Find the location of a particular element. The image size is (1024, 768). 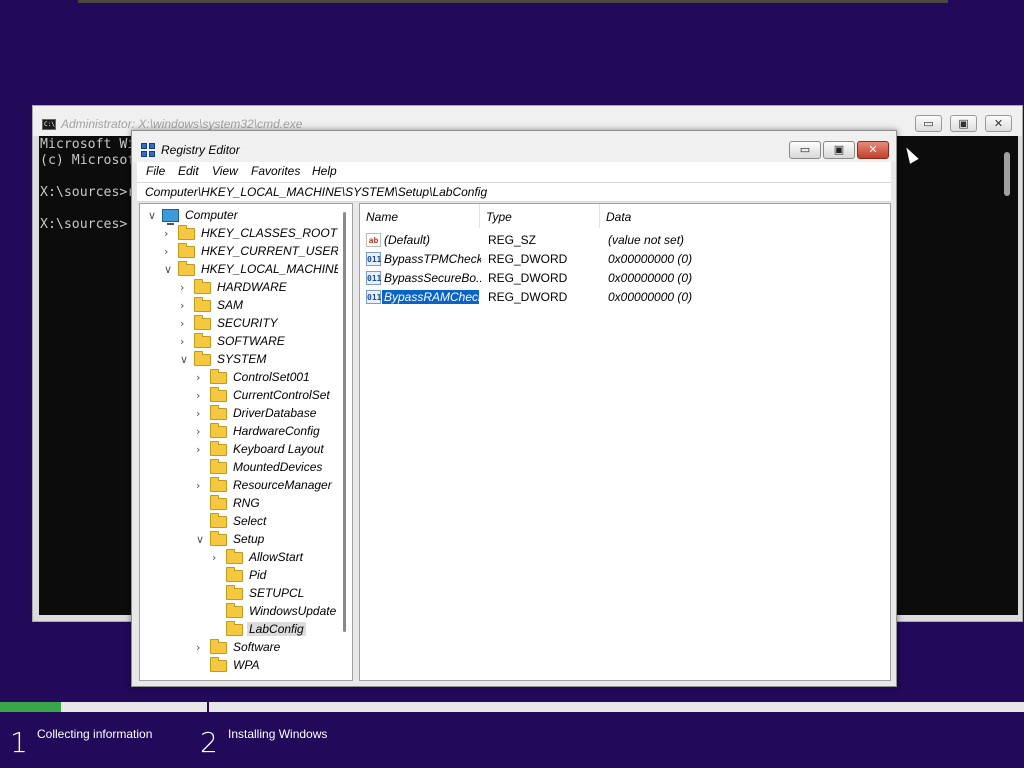

menu-help: Help is located at coordinates (324, 171).